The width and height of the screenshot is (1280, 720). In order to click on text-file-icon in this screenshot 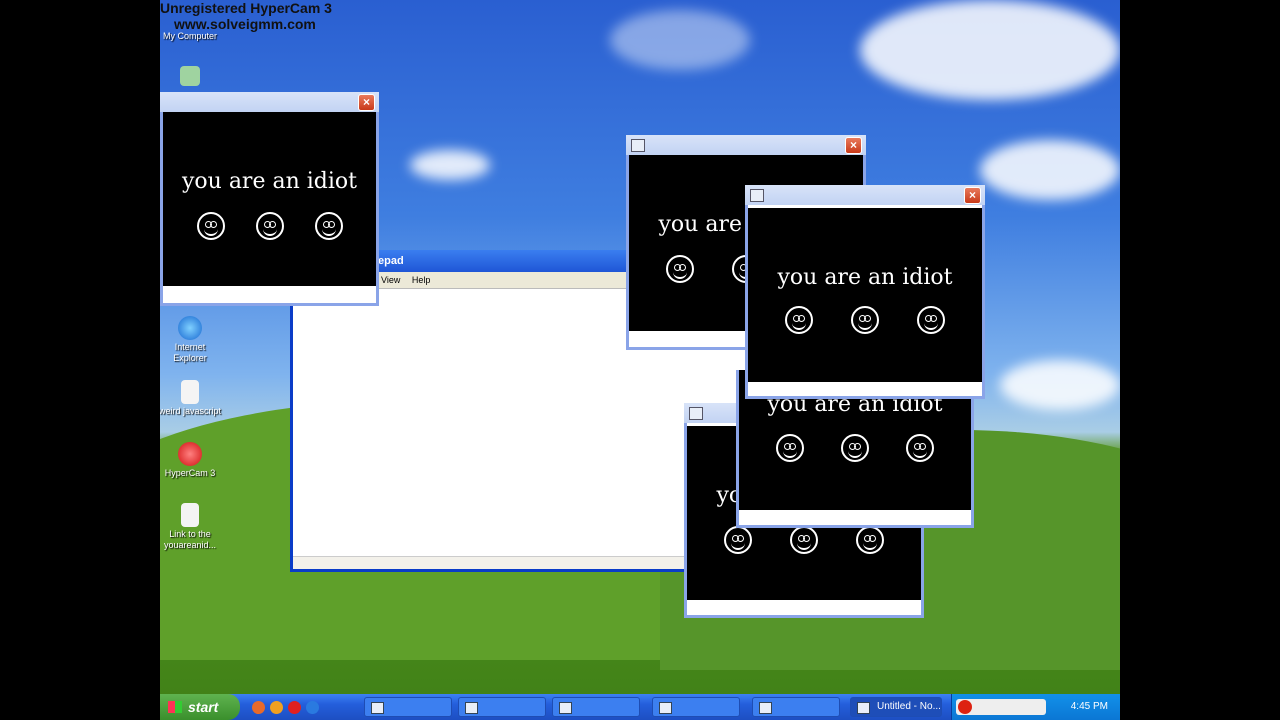, I will do `click(190, 515)`.